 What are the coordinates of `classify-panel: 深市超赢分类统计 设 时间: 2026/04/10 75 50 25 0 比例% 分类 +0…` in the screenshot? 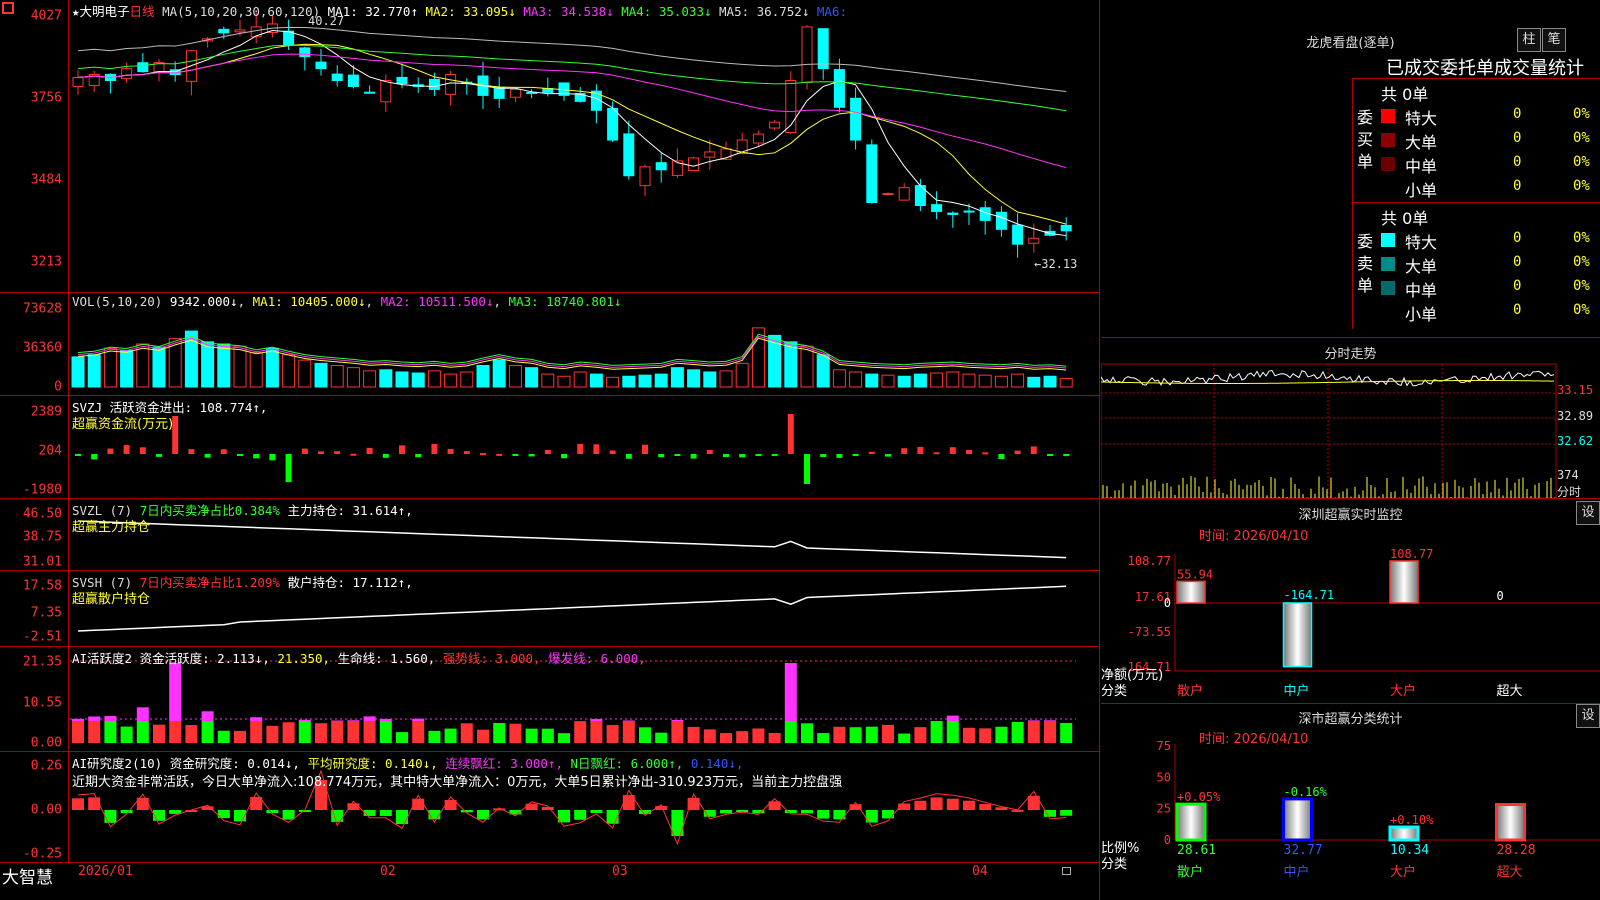 It's located at (1350, 802).